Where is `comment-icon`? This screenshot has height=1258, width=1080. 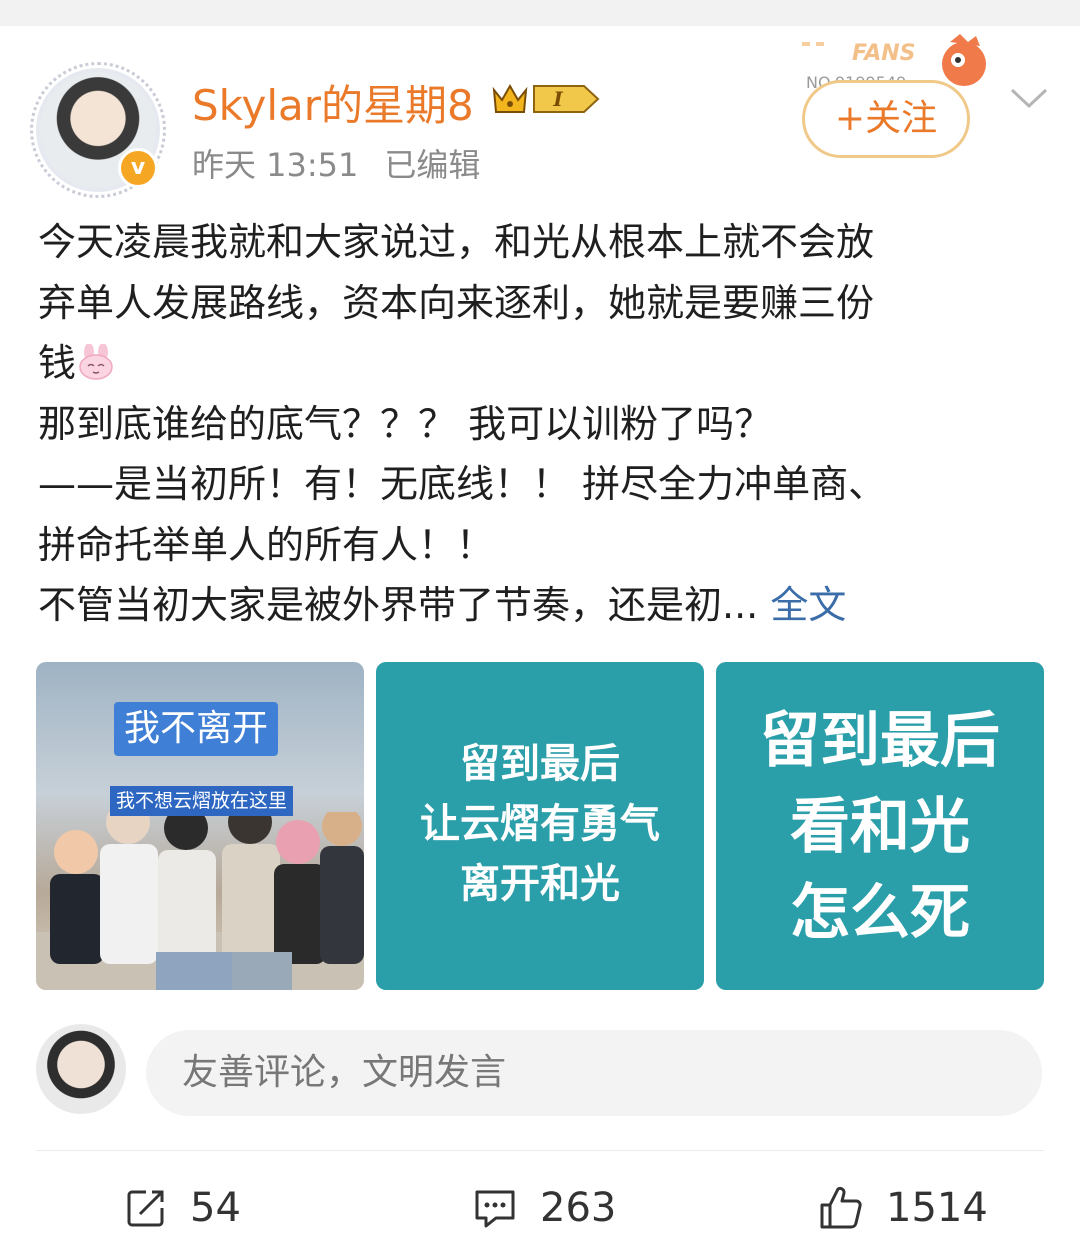 comment-icon is located at coordinates (495, 1209).